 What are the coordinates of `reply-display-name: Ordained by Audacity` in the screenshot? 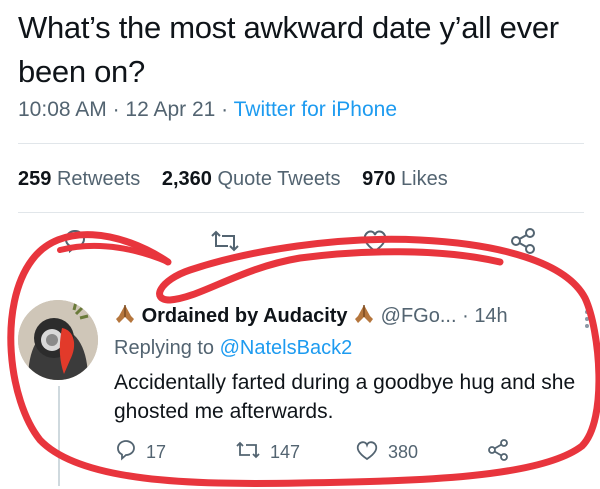 It's located at (245, 316).